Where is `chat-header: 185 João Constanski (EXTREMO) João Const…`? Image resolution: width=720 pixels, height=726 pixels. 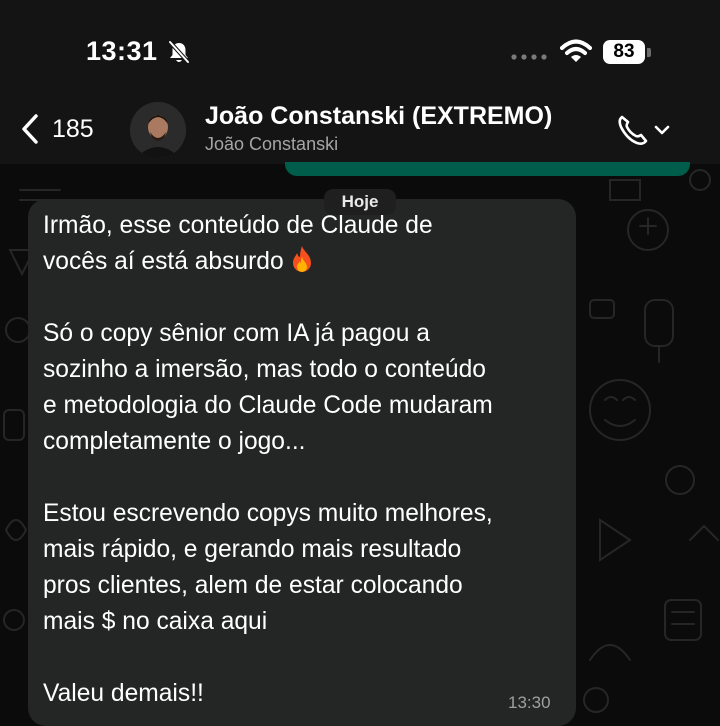 chat-header: 185 João Constanski (EXTREMO) João Const… is located at coordinates (360, 132).